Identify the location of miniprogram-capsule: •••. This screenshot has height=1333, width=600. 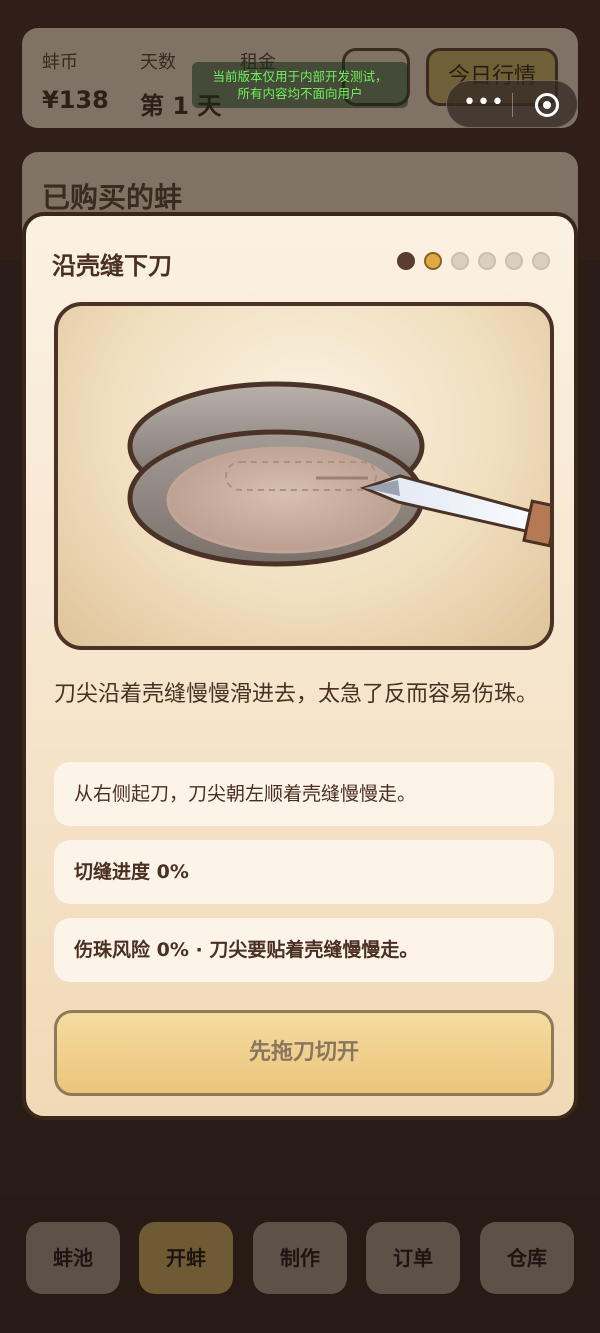
(512, 104).